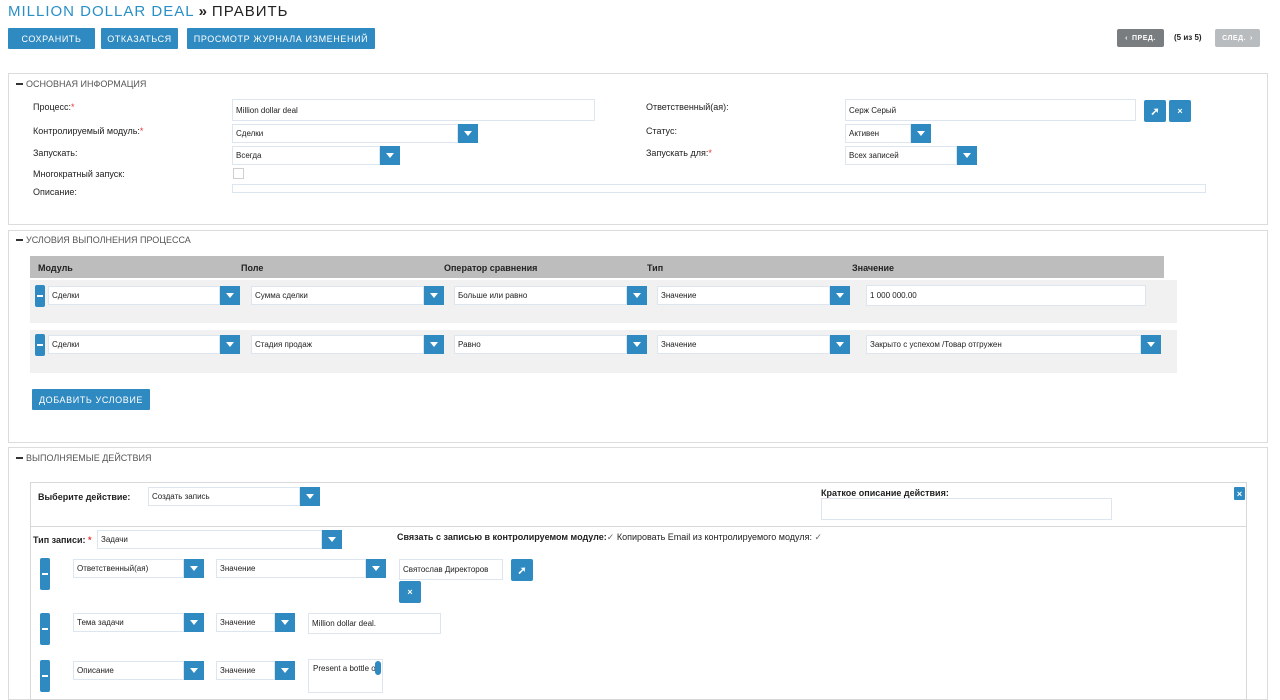 The width and height of the screenshot is (1280, 700). I want to click on prev-button: ‹ ПРЕД., so click(1140, 38).